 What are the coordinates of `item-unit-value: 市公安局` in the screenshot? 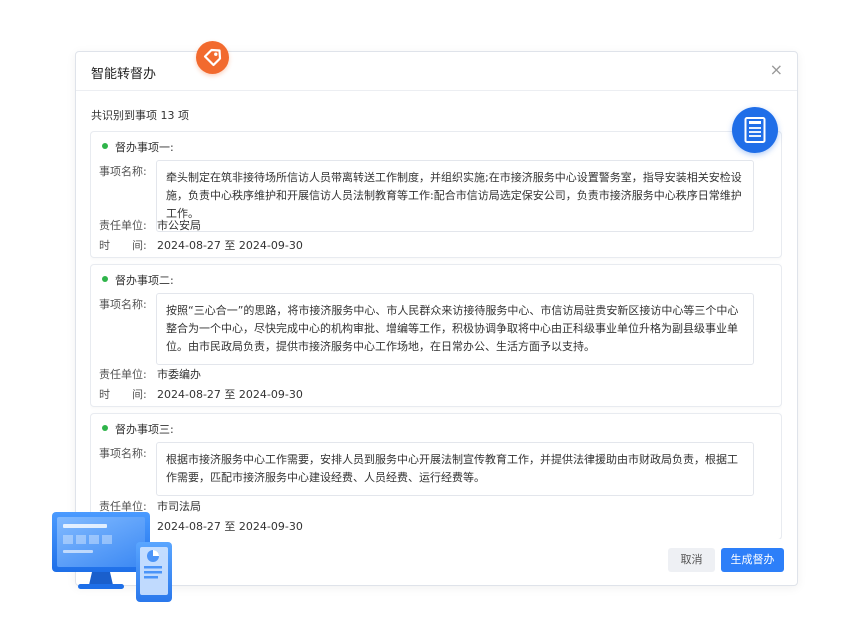 It's located at (179, 225).